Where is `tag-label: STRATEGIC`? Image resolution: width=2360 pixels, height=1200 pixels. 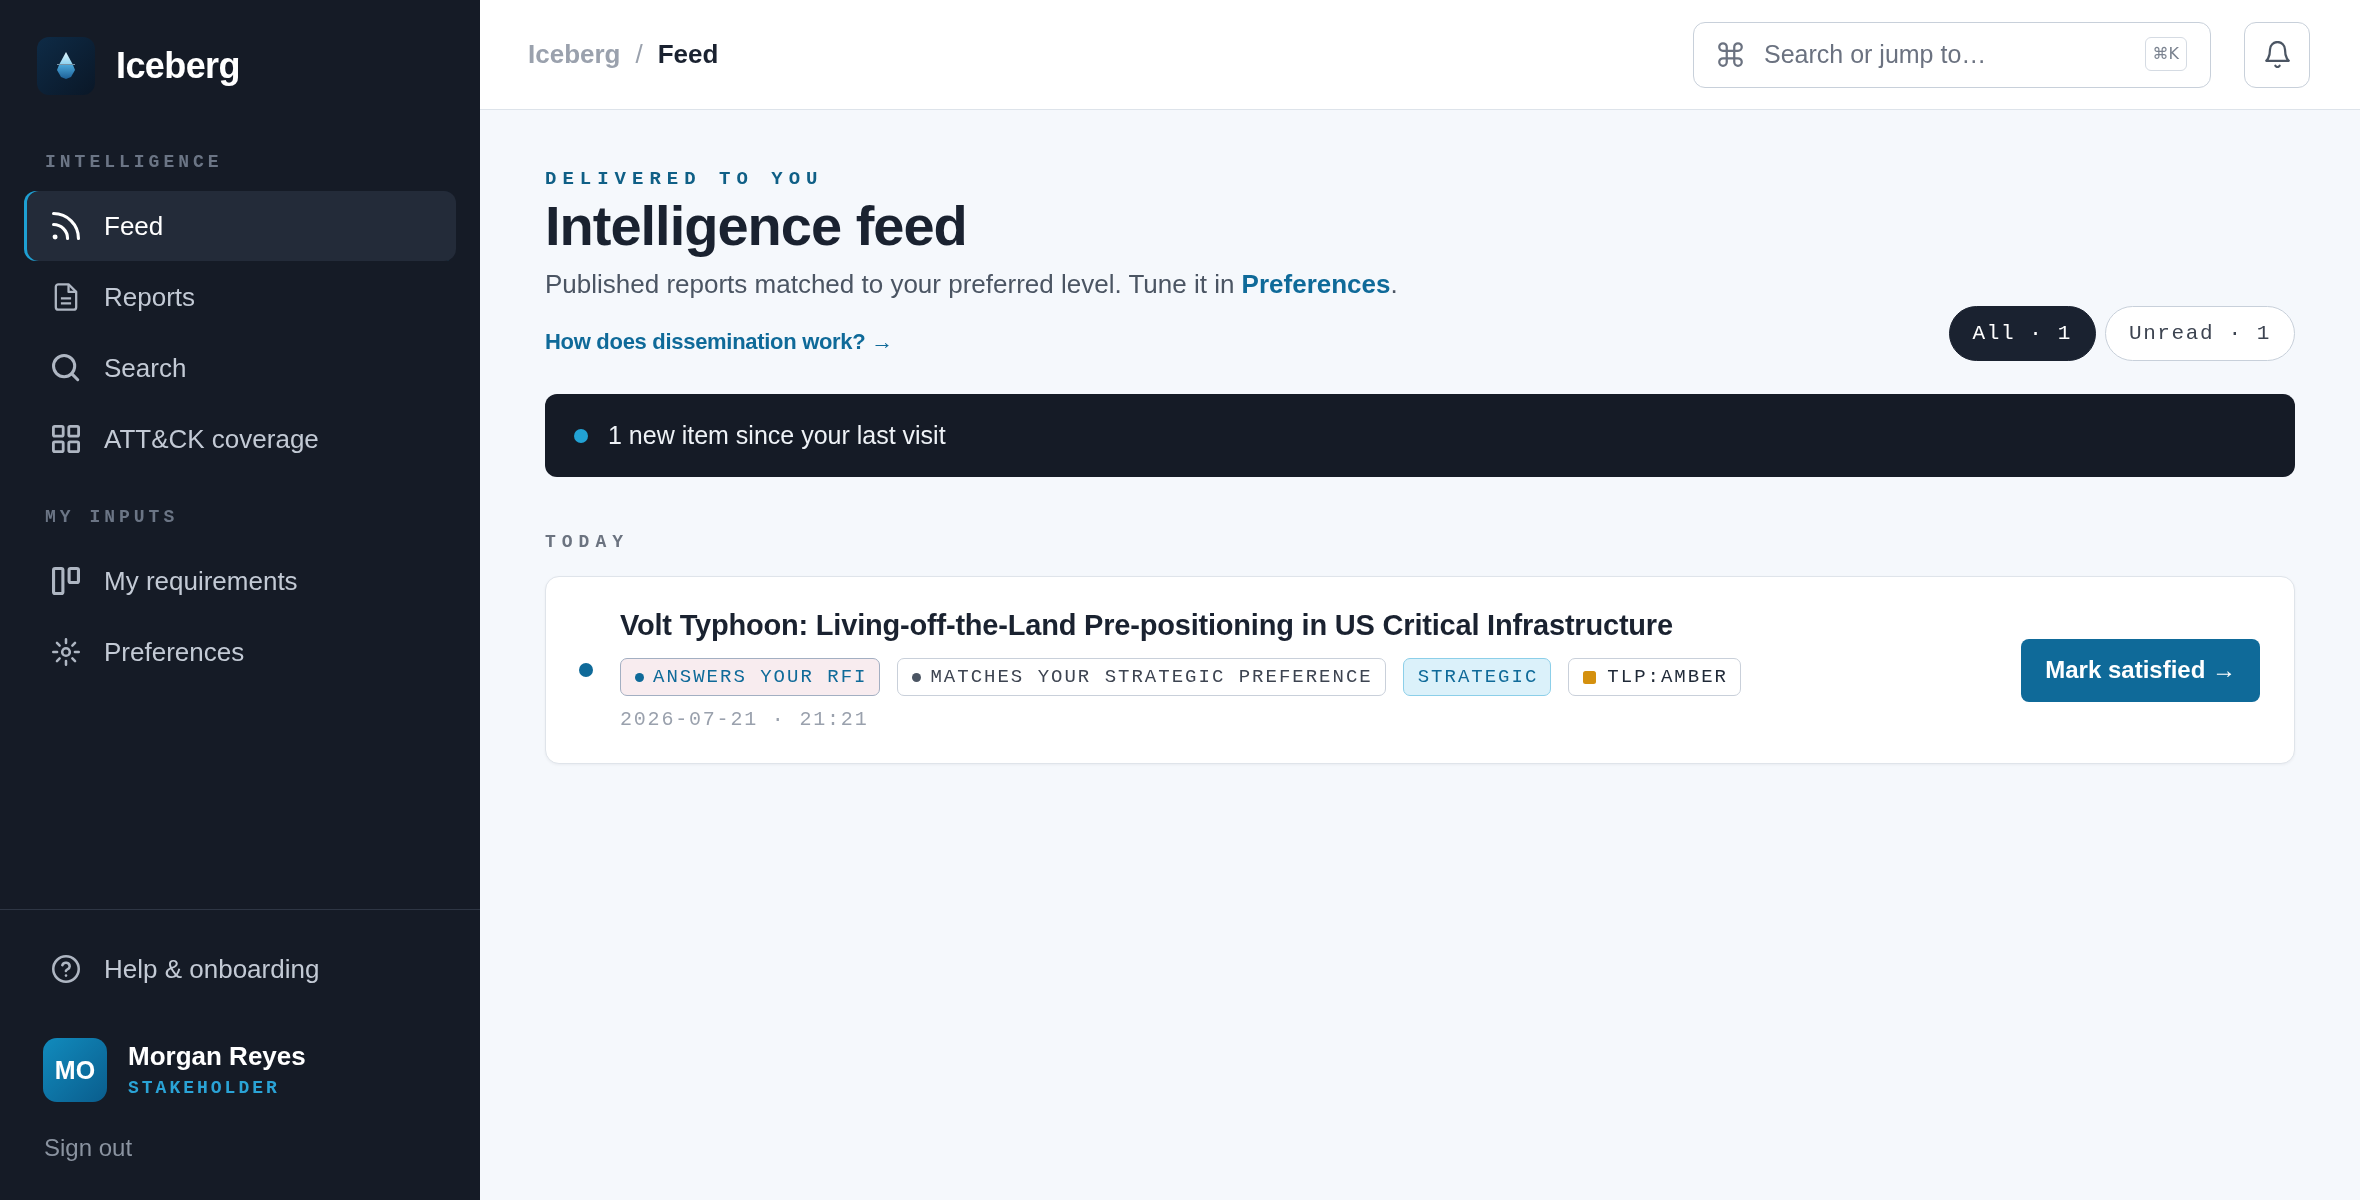
tag-label: STRATEGIC is located at coordinates (1478, 677).